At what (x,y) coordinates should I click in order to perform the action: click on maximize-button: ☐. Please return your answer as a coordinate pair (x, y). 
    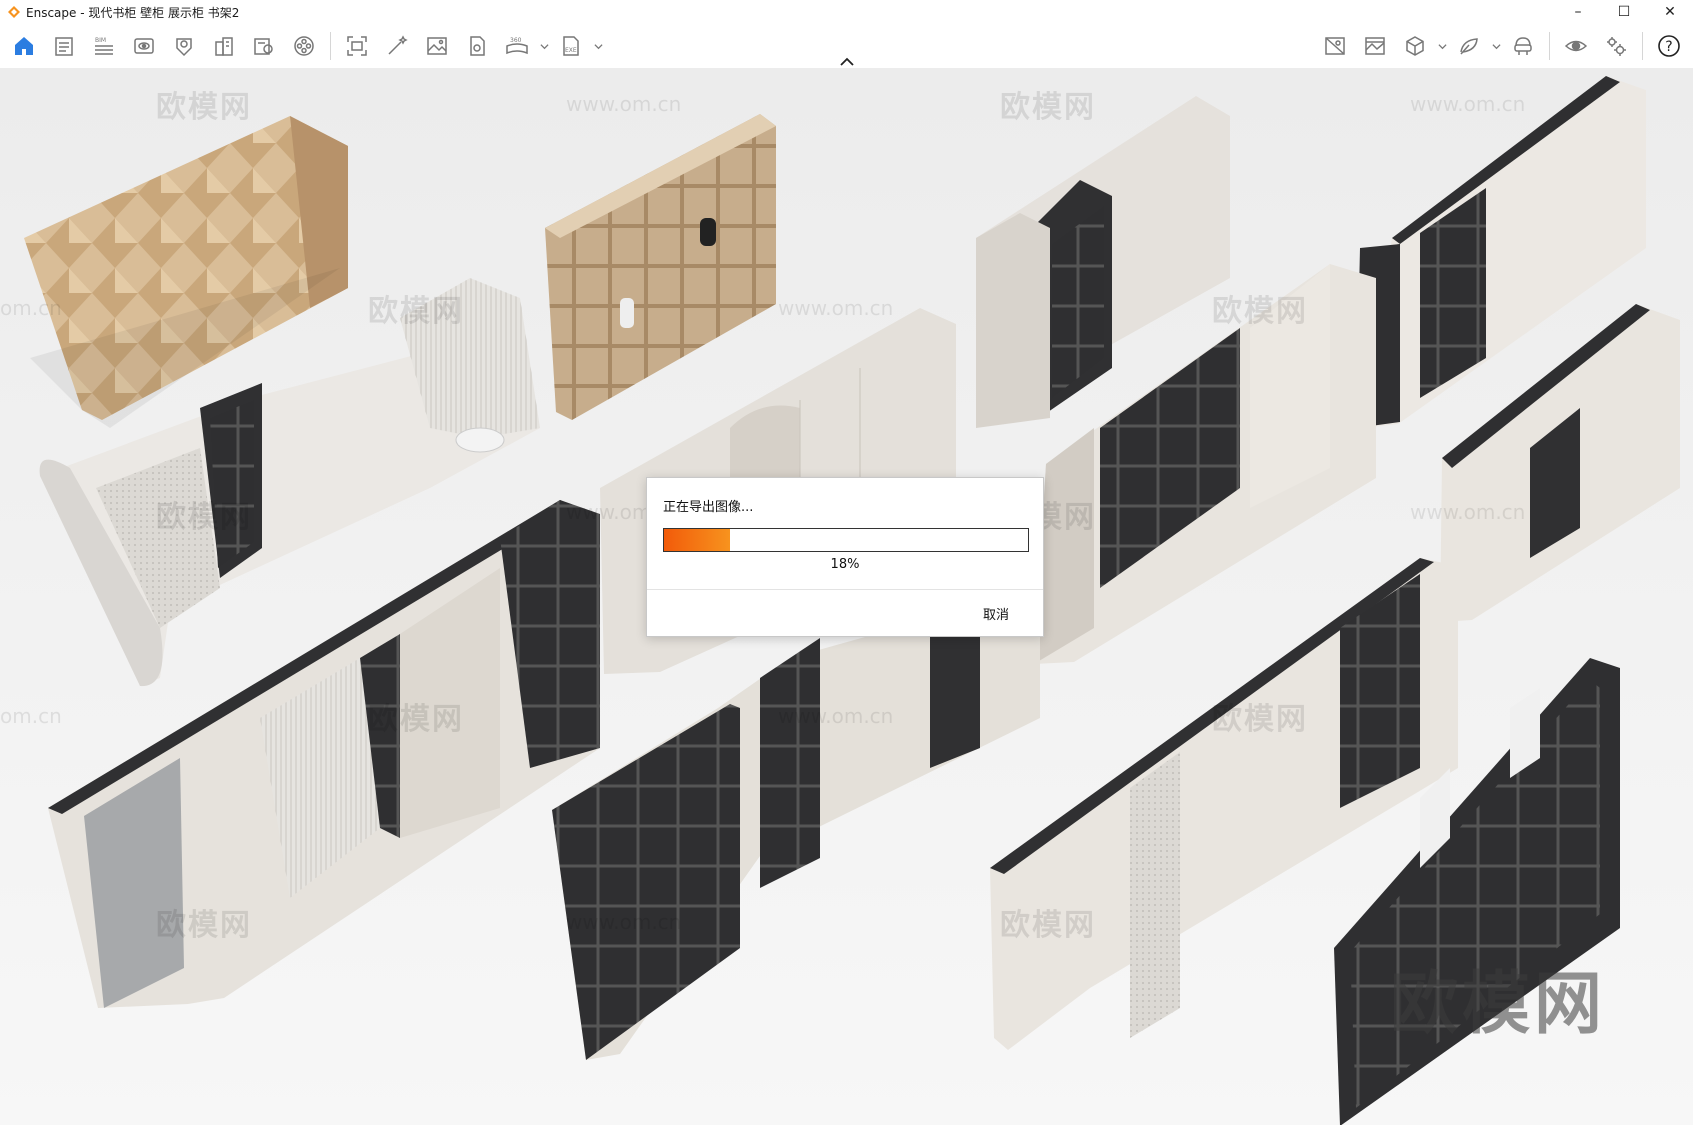
    Looking at the image, I should click on (1624, 12).